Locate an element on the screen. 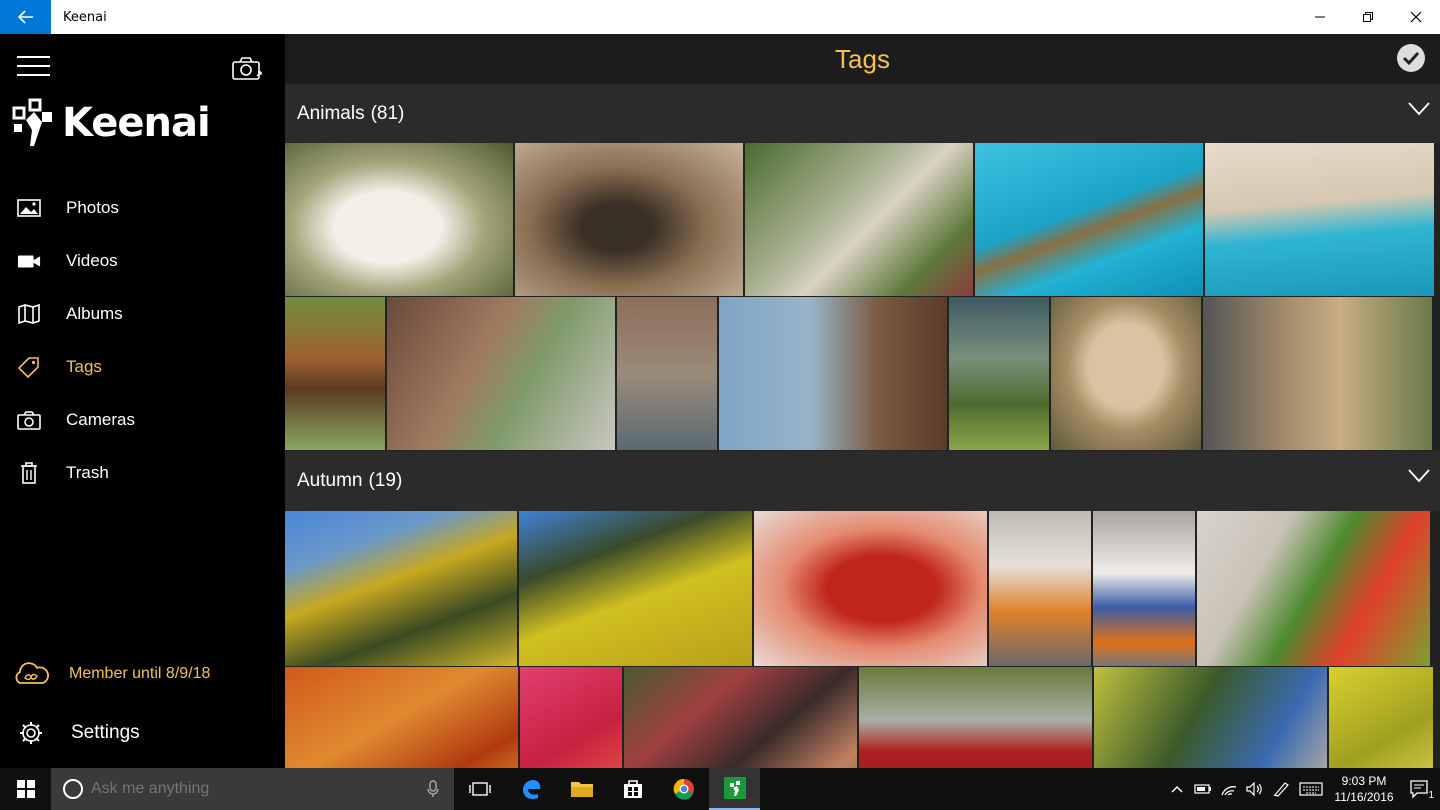  photo-row is located at coordinates (862, 717).